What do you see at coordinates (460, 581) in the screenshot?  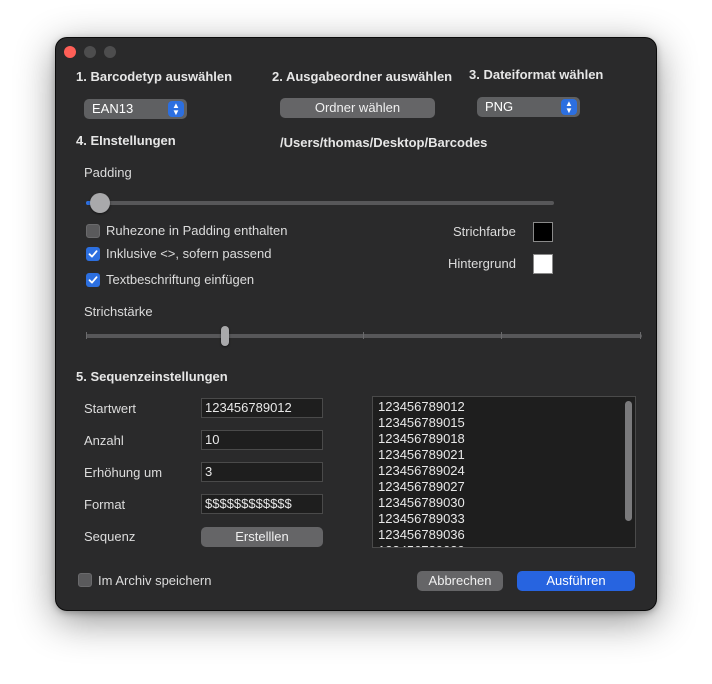 I see `cancel-button: Abbrechen` at bounding box center [460, 581].